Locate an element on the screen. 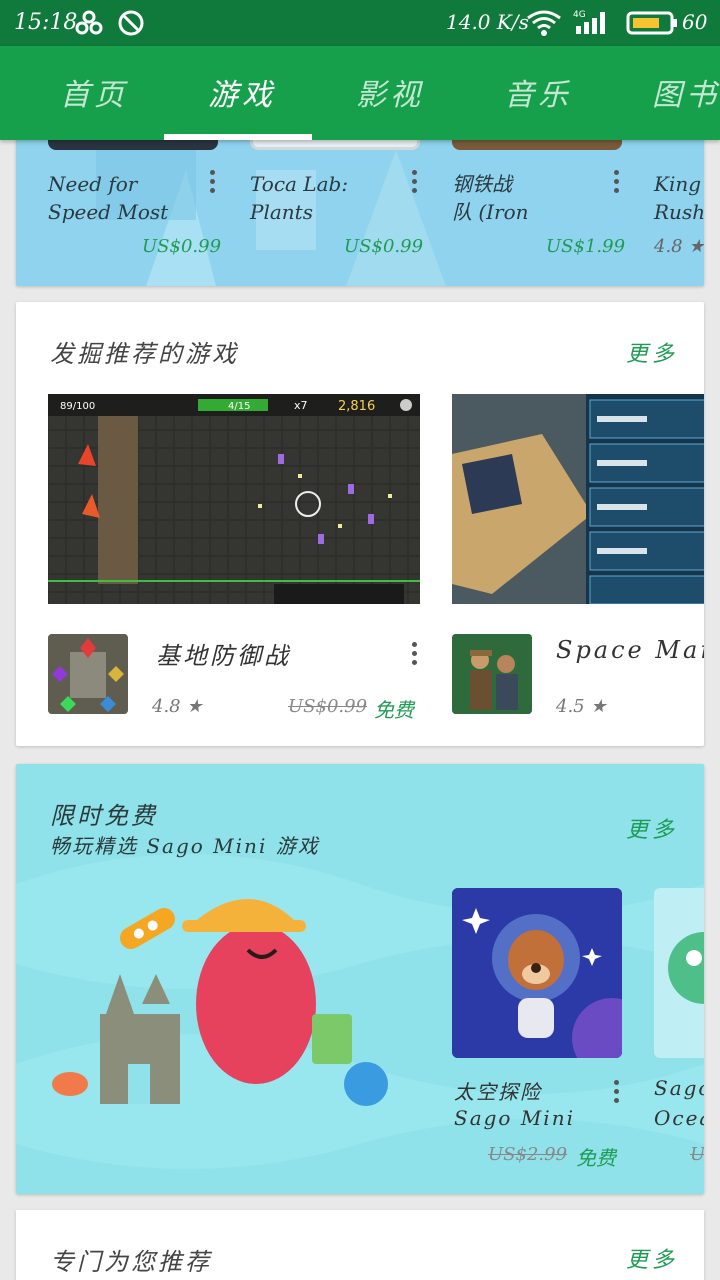 This screenshot has height=1280, width=720. section-subtitle: 畅玩精选 Sago Mini 游戏 is located at coordinates (185, 846).